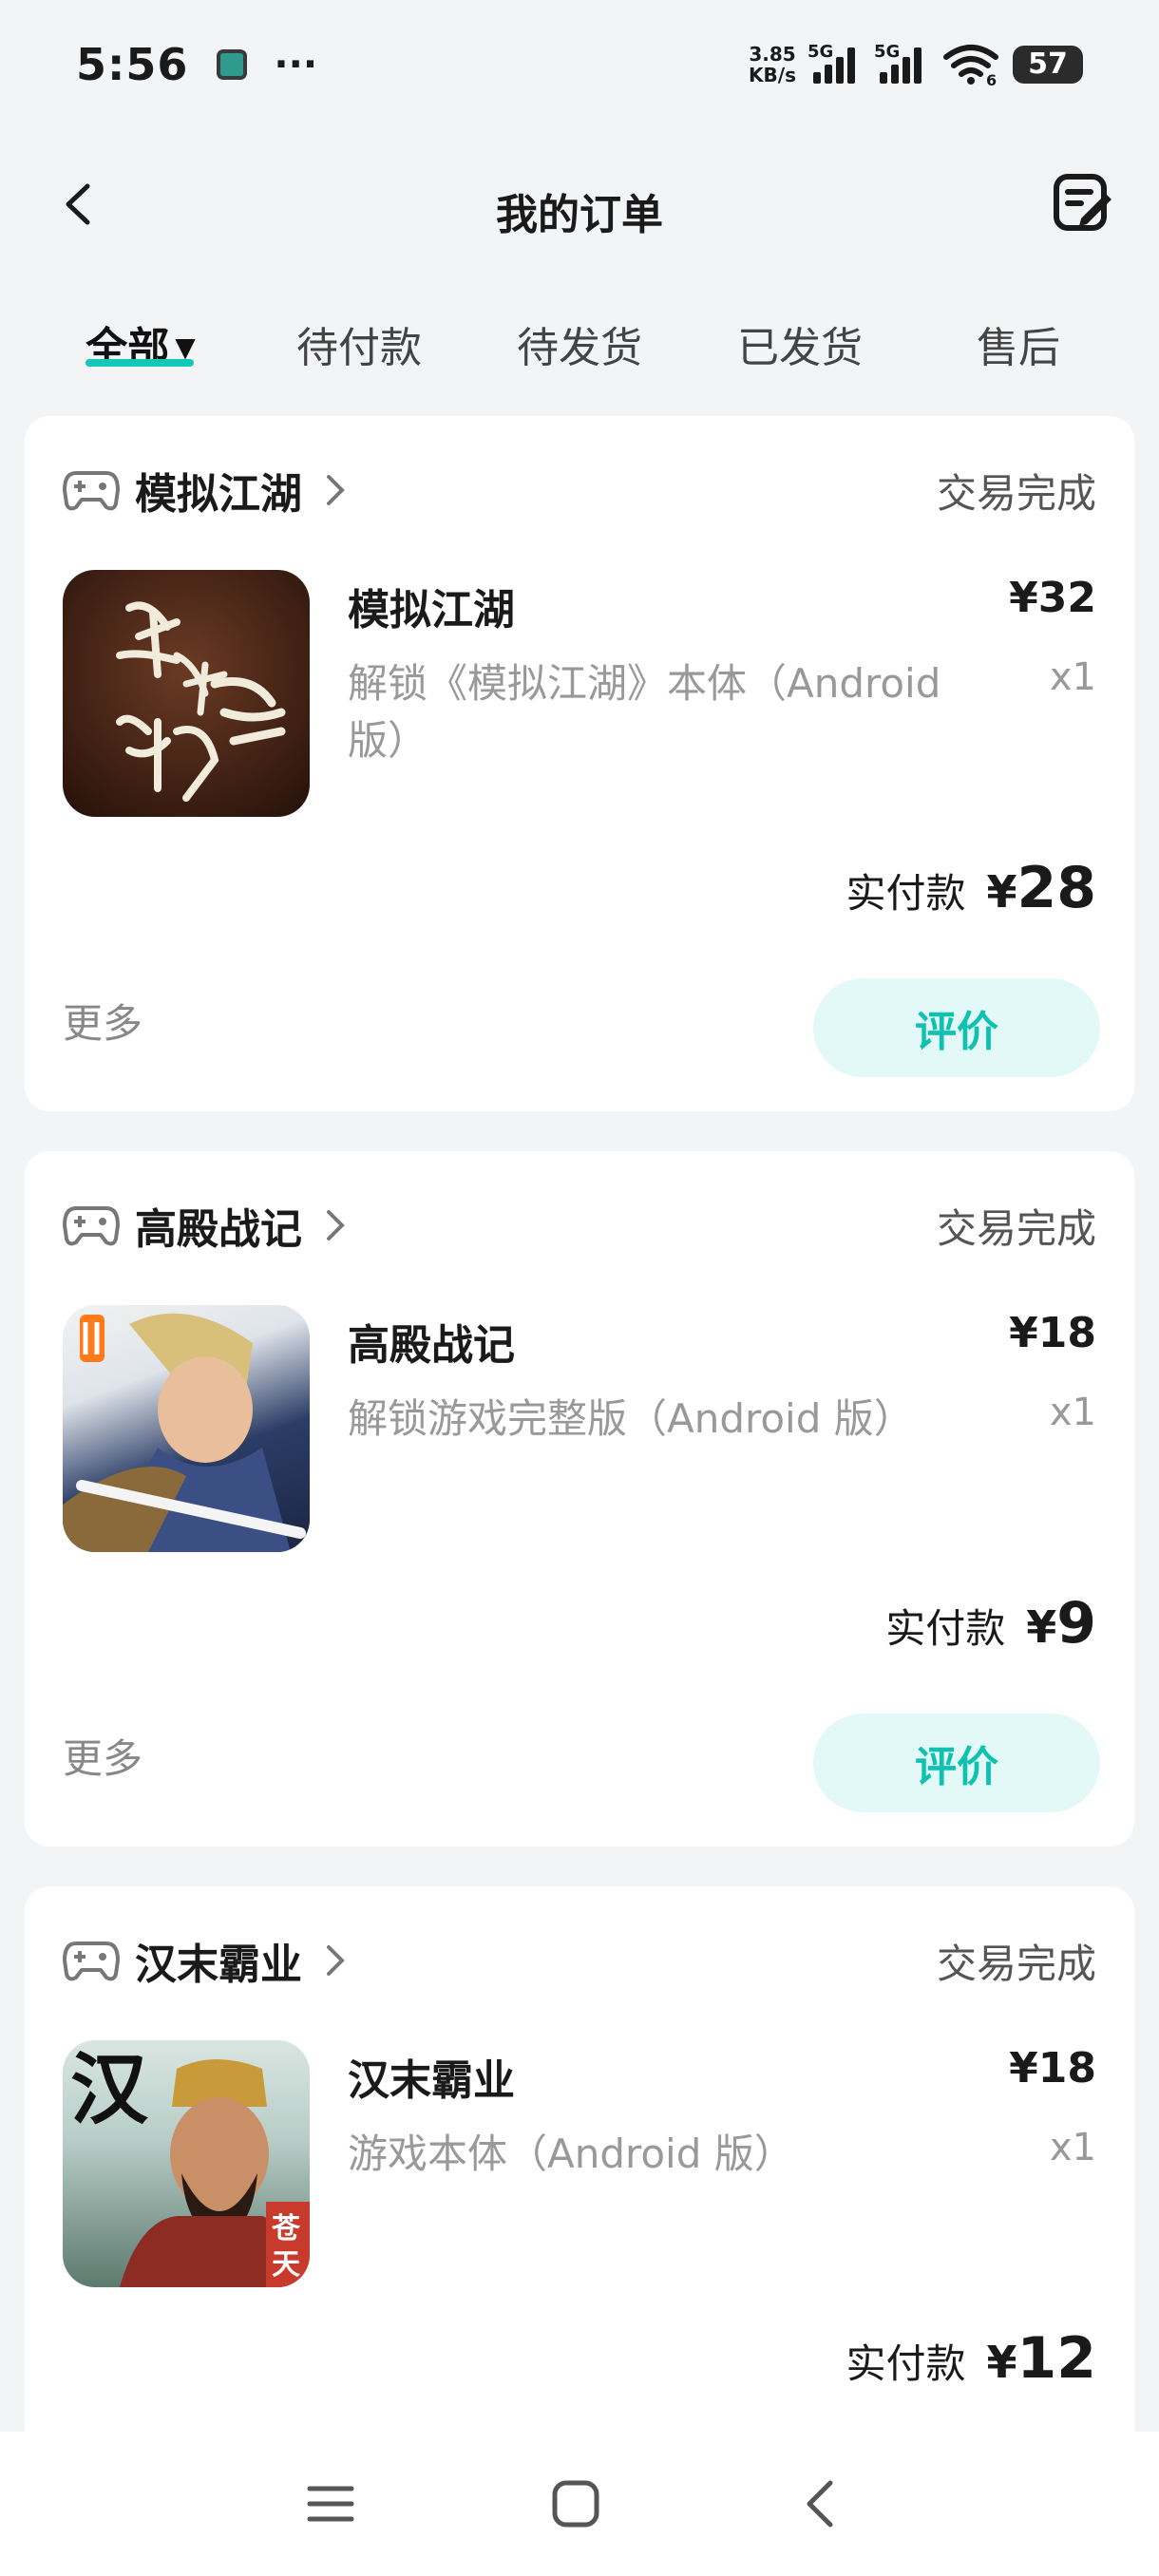 The width and height of the screenshot is (1159, 2576). I want to click on active-tab-indicator, so click(140, 363).